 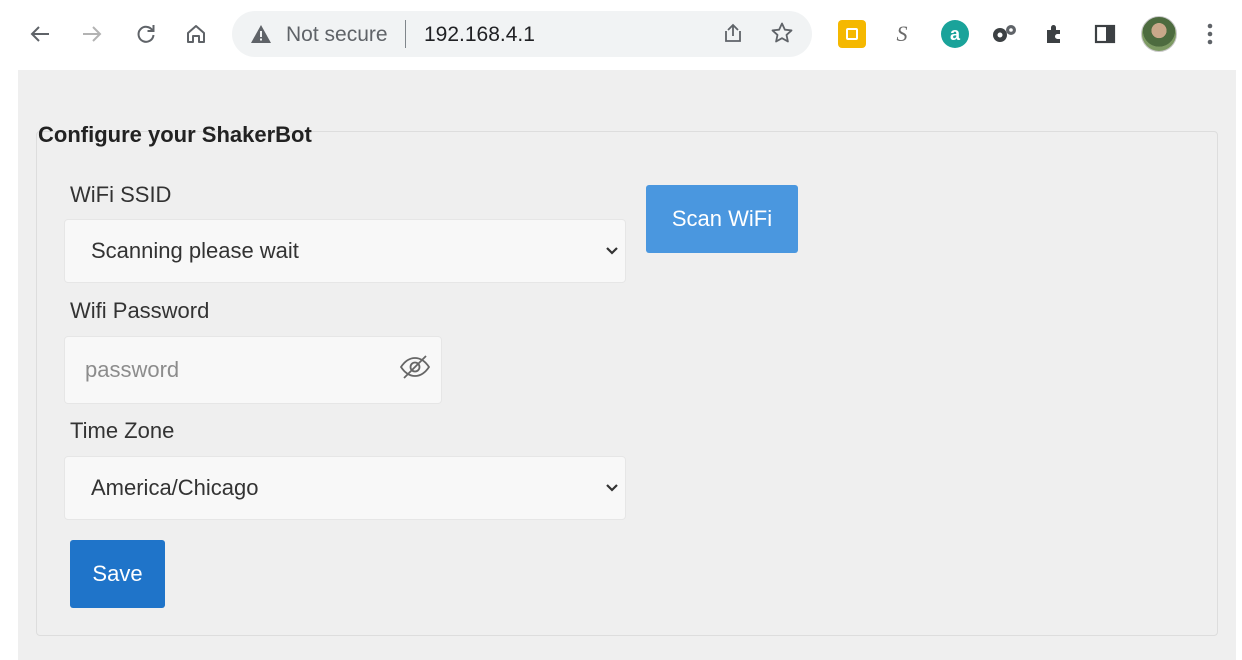 I want to click on browser-menu-button, so click(x=1210, y=34).